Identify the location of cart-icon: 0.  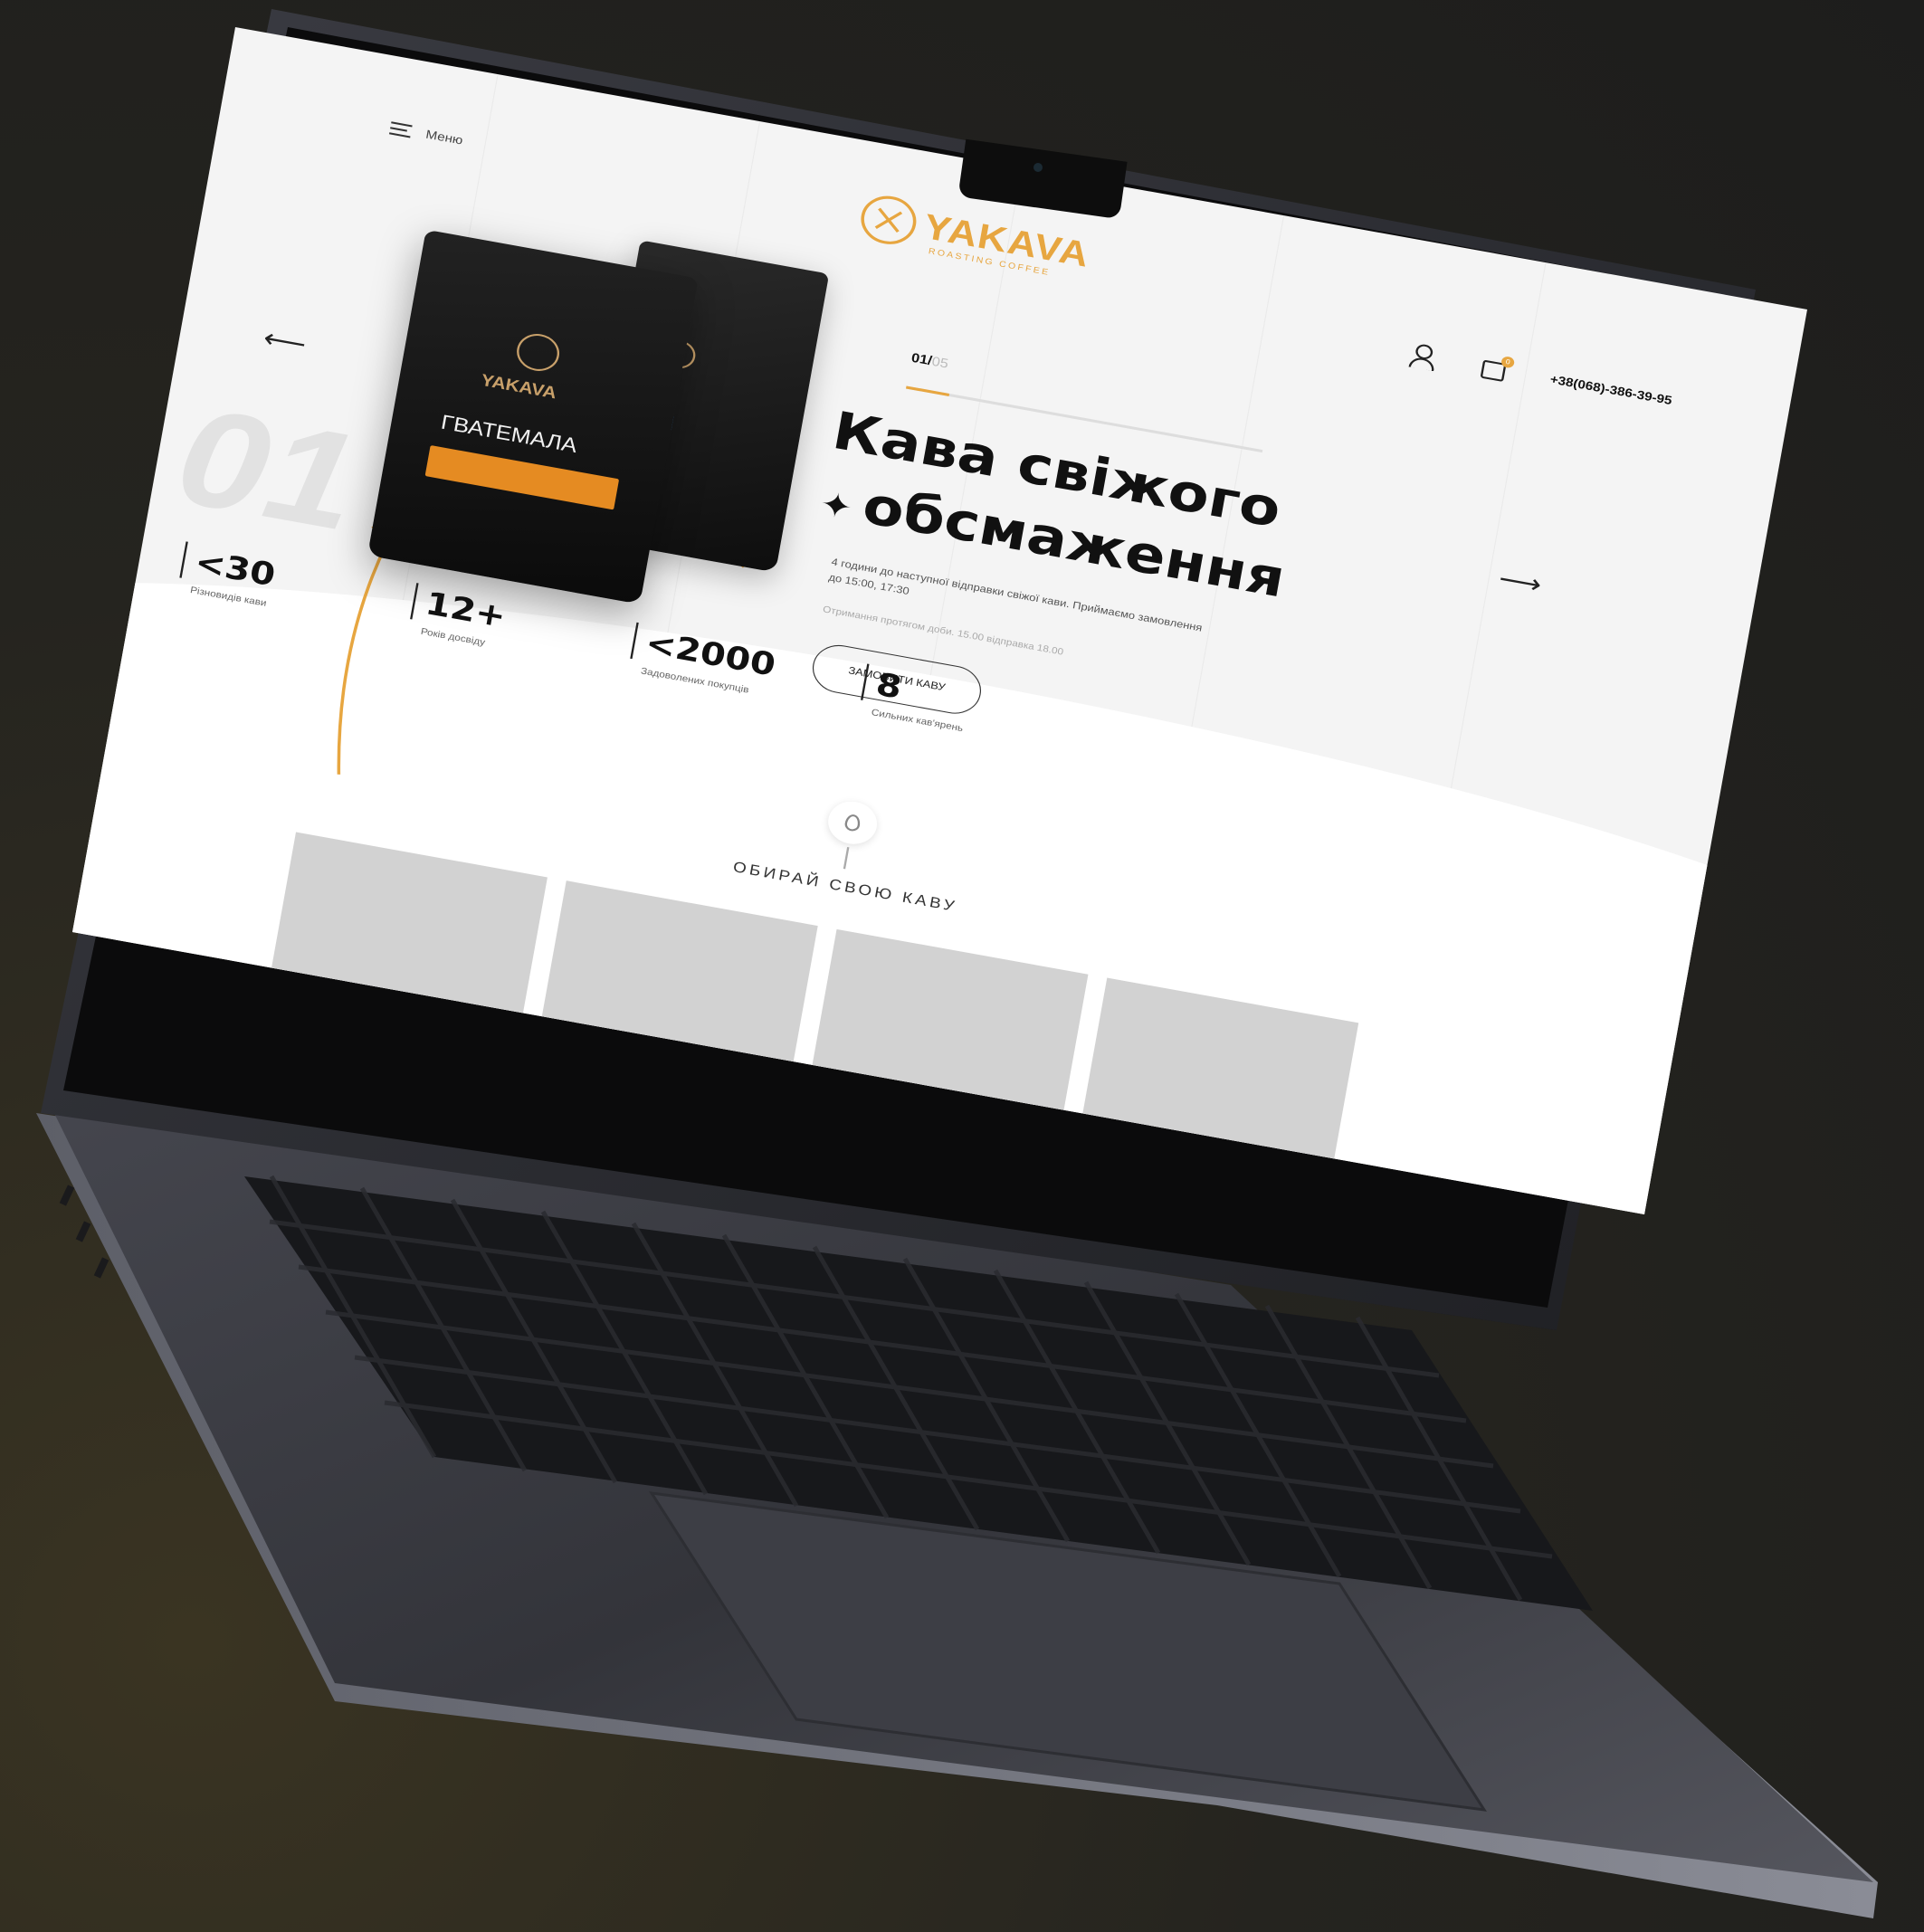
(1496, 368).